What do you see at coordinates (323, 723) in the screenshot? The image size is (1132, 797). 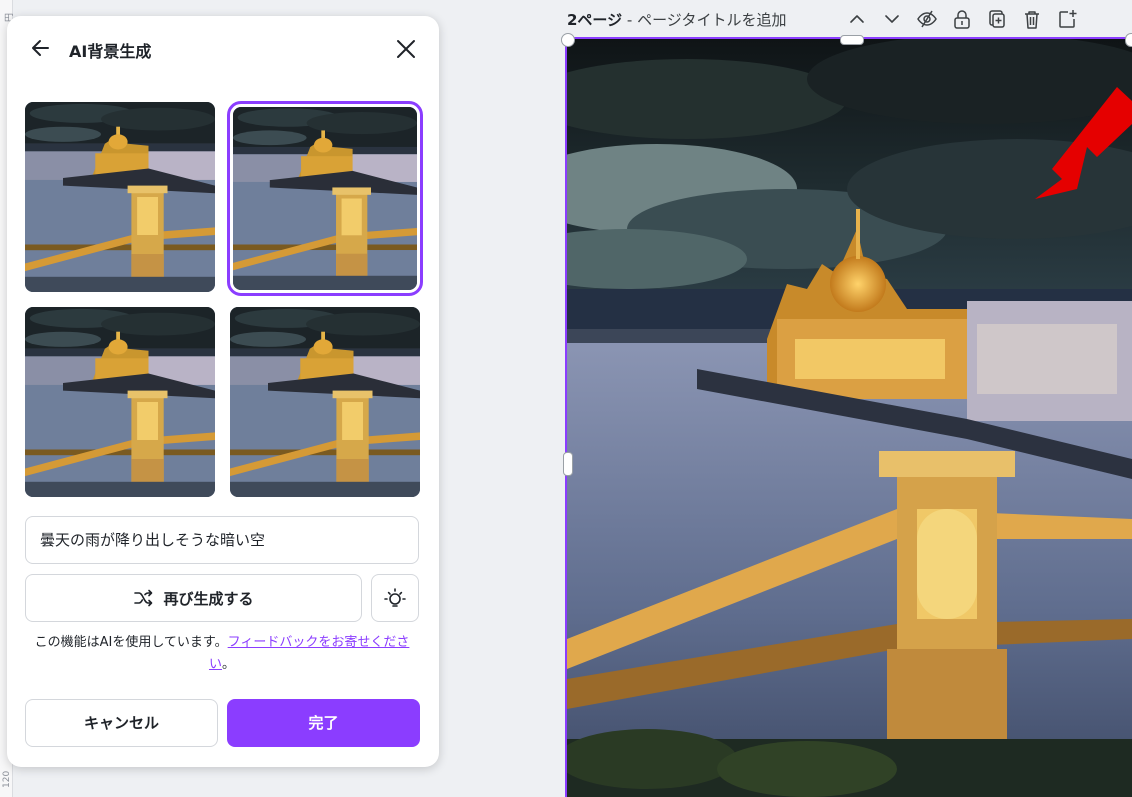 I see `done-button: 完了` at bounding box center [323, 723].